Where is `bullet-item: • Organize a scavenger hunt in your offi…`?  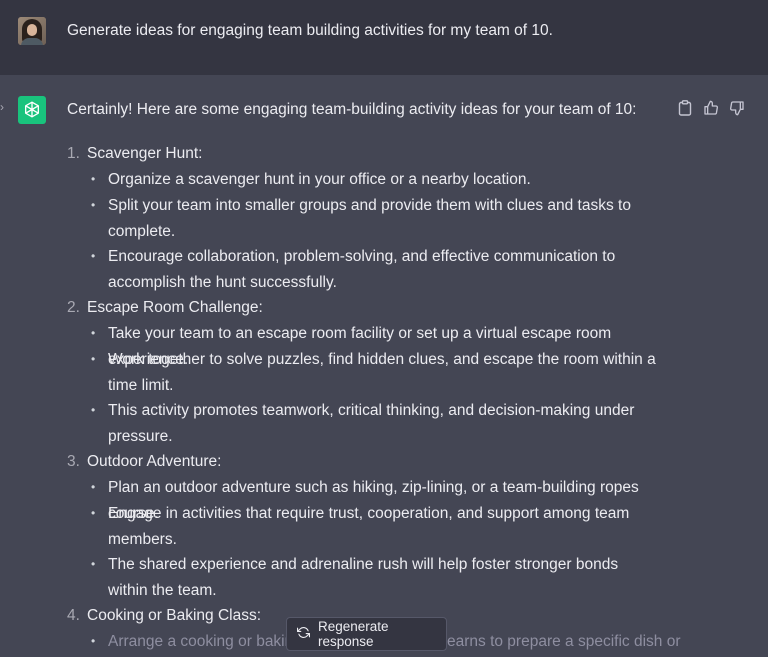 bullet-item: • Organize a scavenger hunt in your offi… is located at coordinates (376, 180).